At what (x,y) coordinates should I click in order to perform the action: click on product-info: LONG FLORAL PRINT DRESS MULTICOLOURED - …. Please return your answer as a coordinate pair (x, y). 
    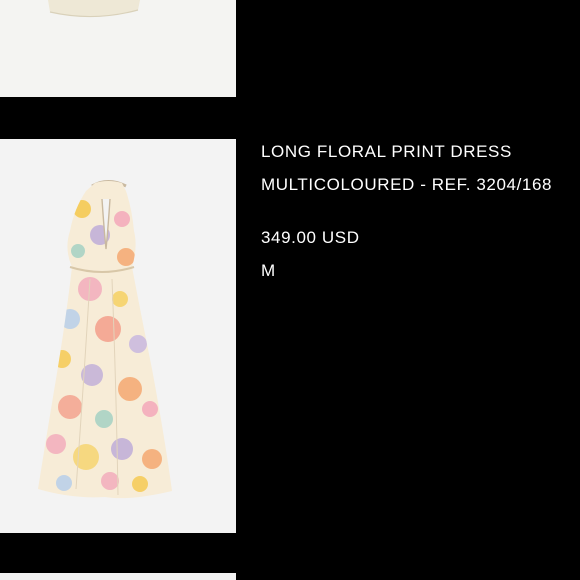
    Looking at the image, I should click on (420, 211).